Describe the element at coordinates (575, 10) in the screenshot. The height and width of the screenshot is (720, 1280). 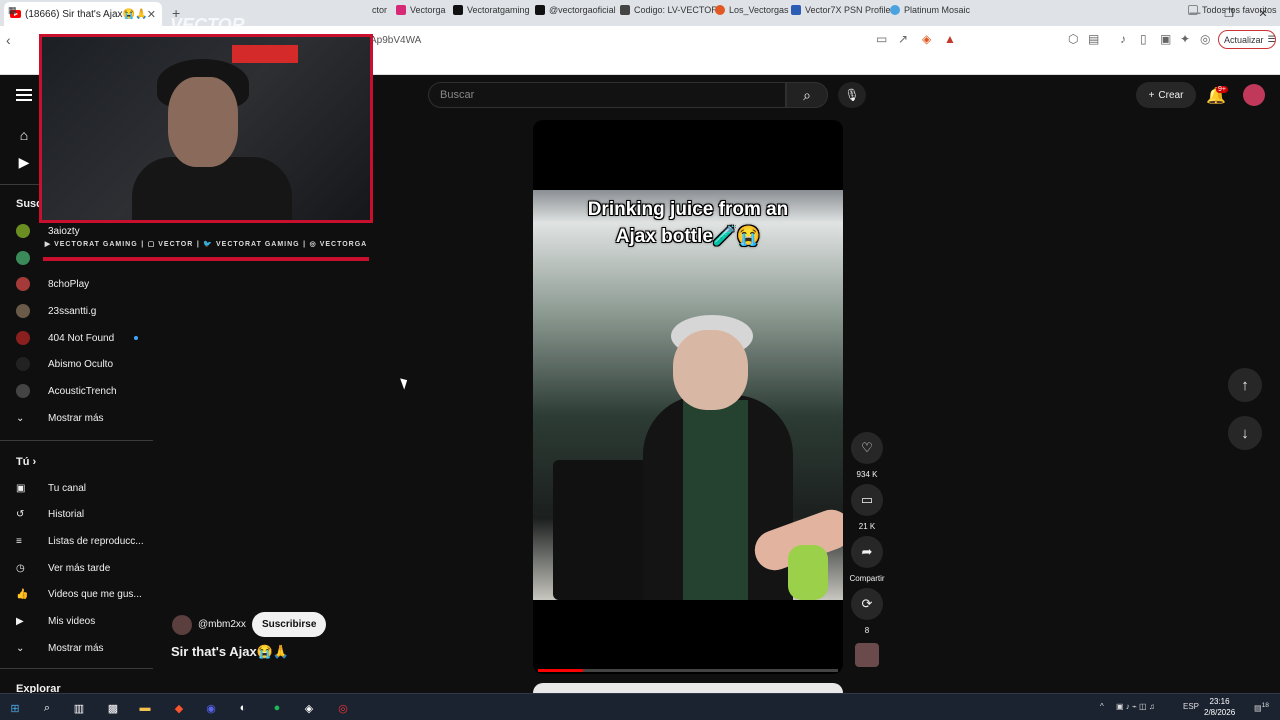
I see `bookmark-item: @vectorgaoficial` at that location.